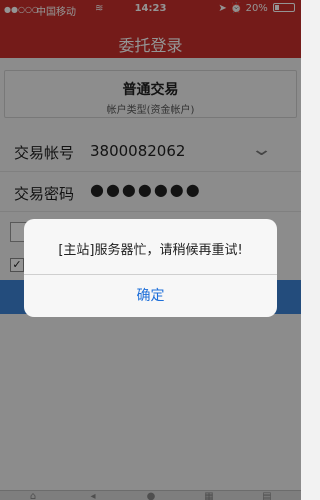 This screenshot has height=500, width=320. What do you see at coordinates (150, 296) in the screenshot?
I see `ok-button: 确定` at bounding box center [150, 296].